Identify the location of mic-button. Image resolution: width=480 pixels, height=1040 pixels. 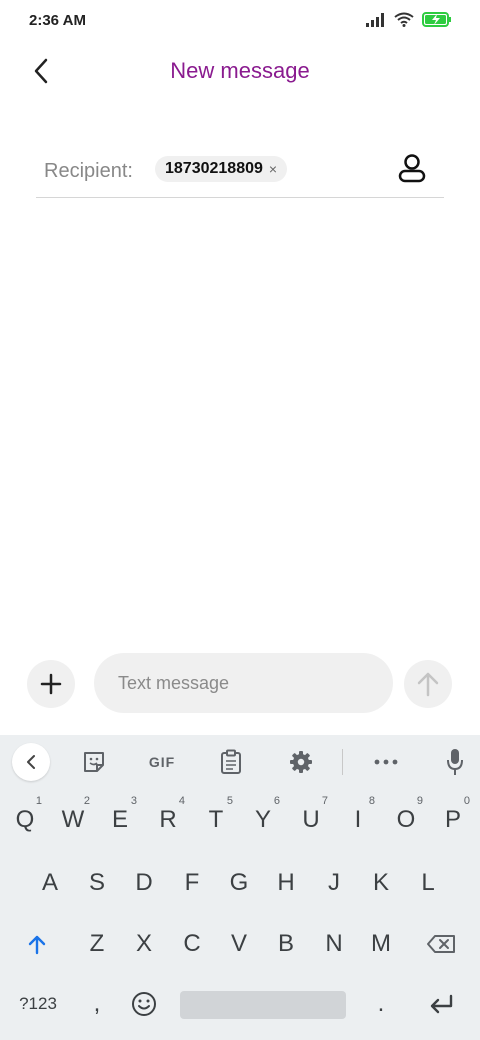
(455, 762).